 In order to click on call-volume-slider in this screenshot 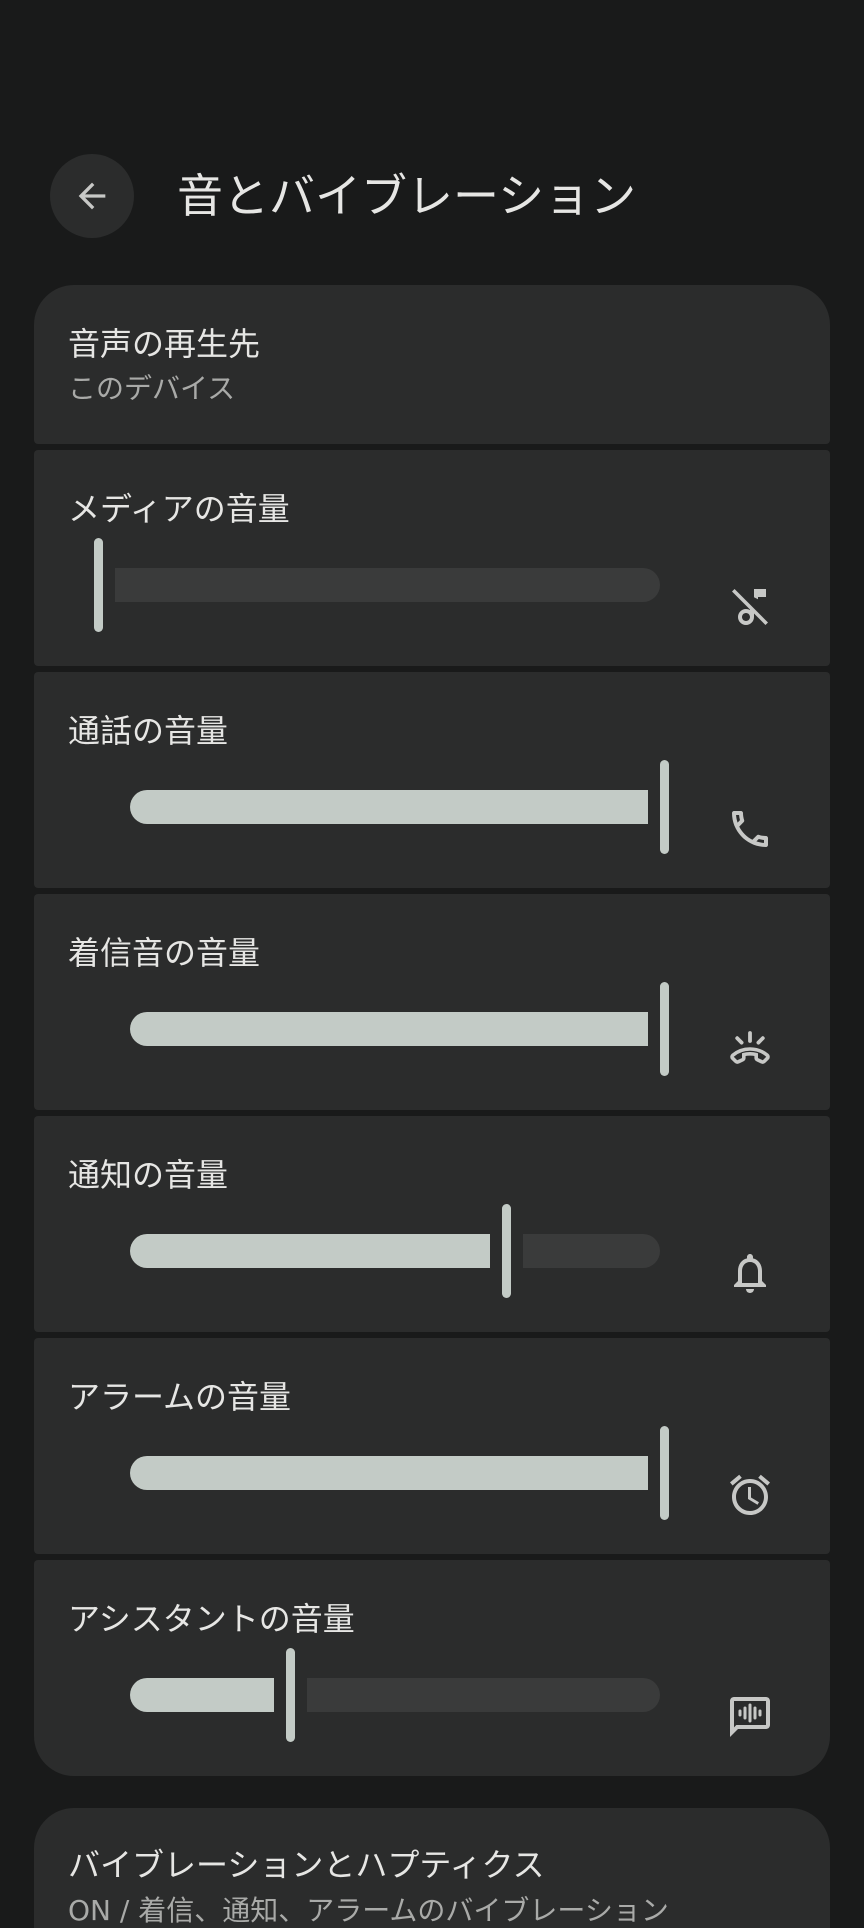, I will do `click(381, 806)`.